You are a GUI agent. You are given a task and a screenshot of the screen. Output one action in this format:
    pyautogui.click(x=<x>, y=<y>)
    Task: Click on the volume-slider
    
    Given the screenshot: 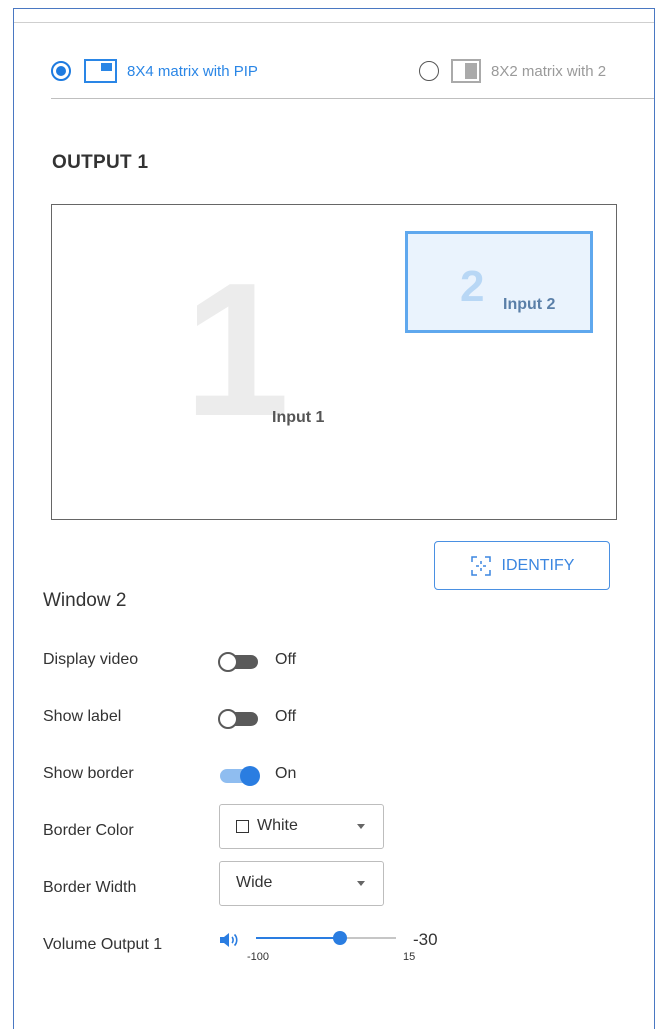 What is the action you would take?
    pyautogui.click(x=326, y=938)
    